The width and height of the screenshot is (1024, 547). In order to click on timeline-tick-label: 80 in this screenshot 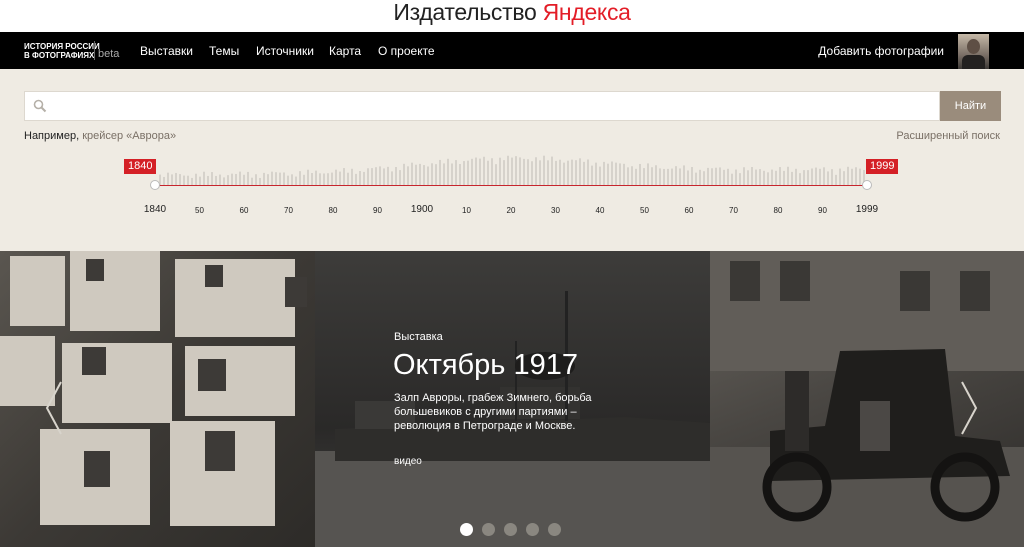, I will do `click(333, 210)`.